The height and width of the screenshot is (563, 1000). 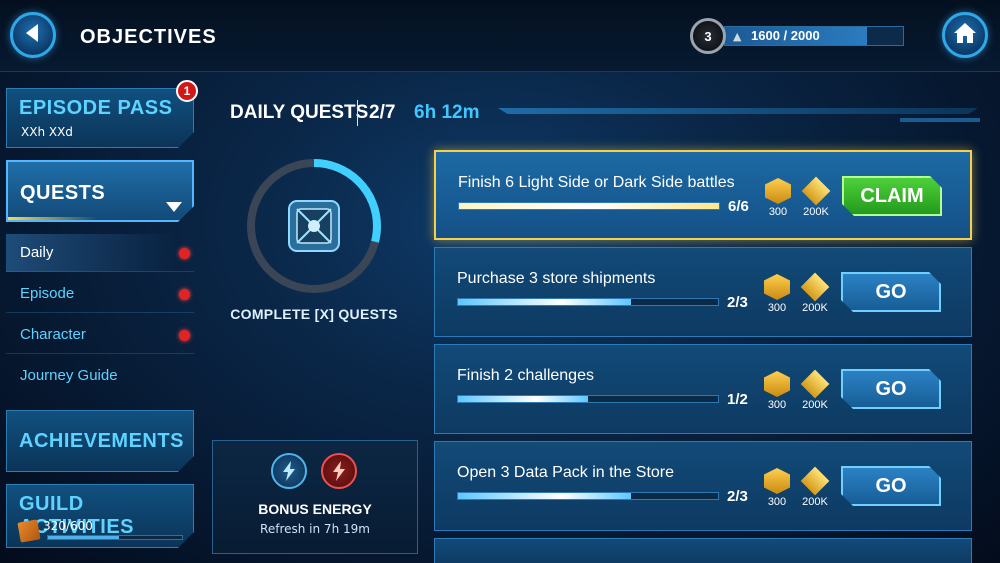 I want to click on daily-quests-title: DAILY QUESTS, so click(x=299, y=112).